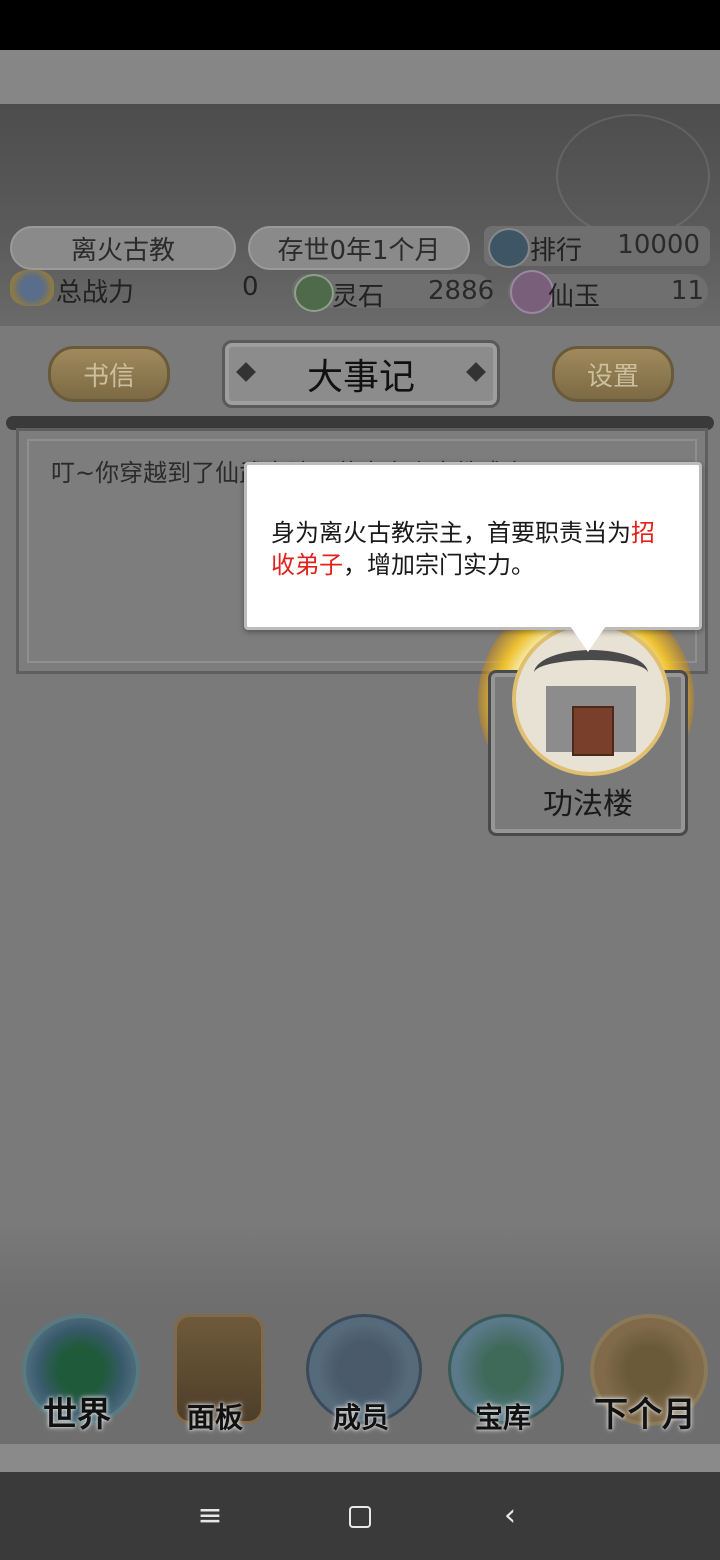 This screenshot has width=720, height=1560. What do you see at coordinates (503, 1377) in the screenshot?
I see `nav-treasury-button: 宝库` at bounding box center [503, 1377].